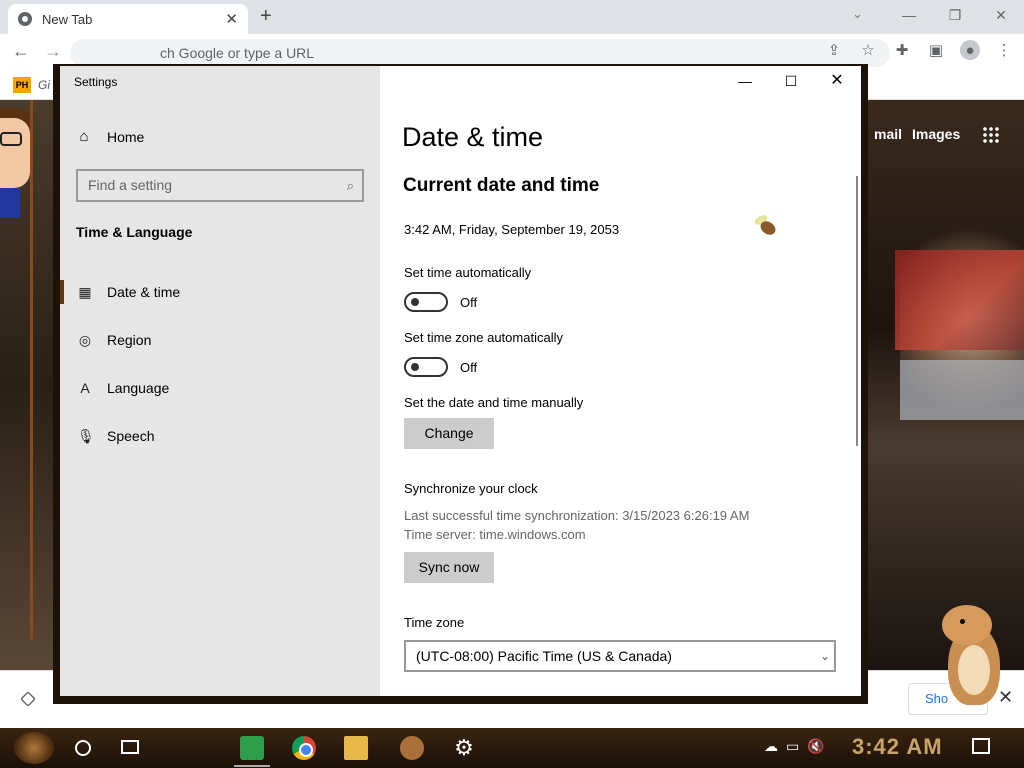  Describe the element at coordinates (959, 300) in the screenshot. I see `background-red-awning` at that location.